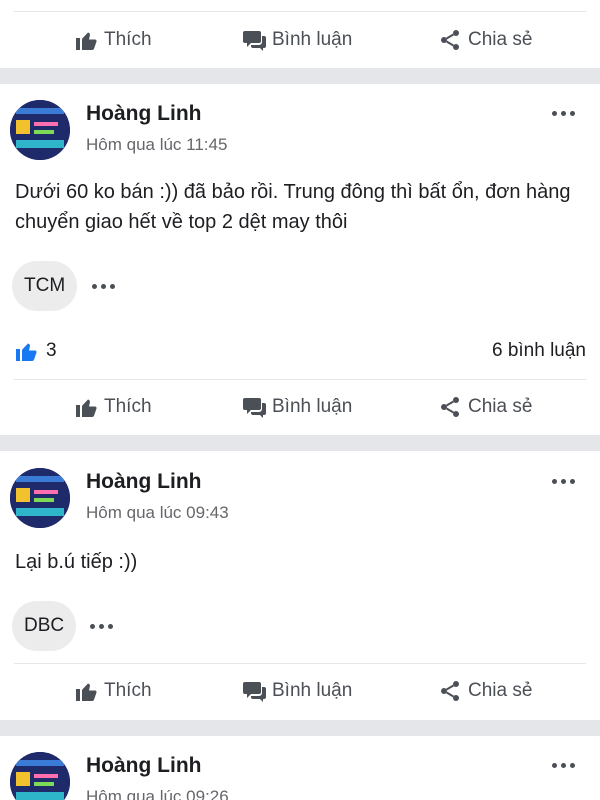  I want to click on post-time: Hôm qua lúc 09:43, so click(157, 513).